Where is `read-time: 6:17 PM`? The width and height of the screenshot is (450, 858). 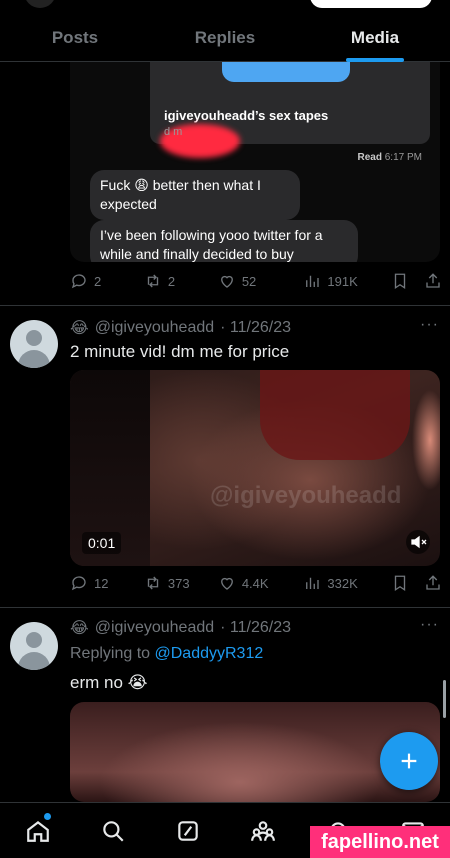
read-time: 6:17 PM is located at coordinates (403, 157).